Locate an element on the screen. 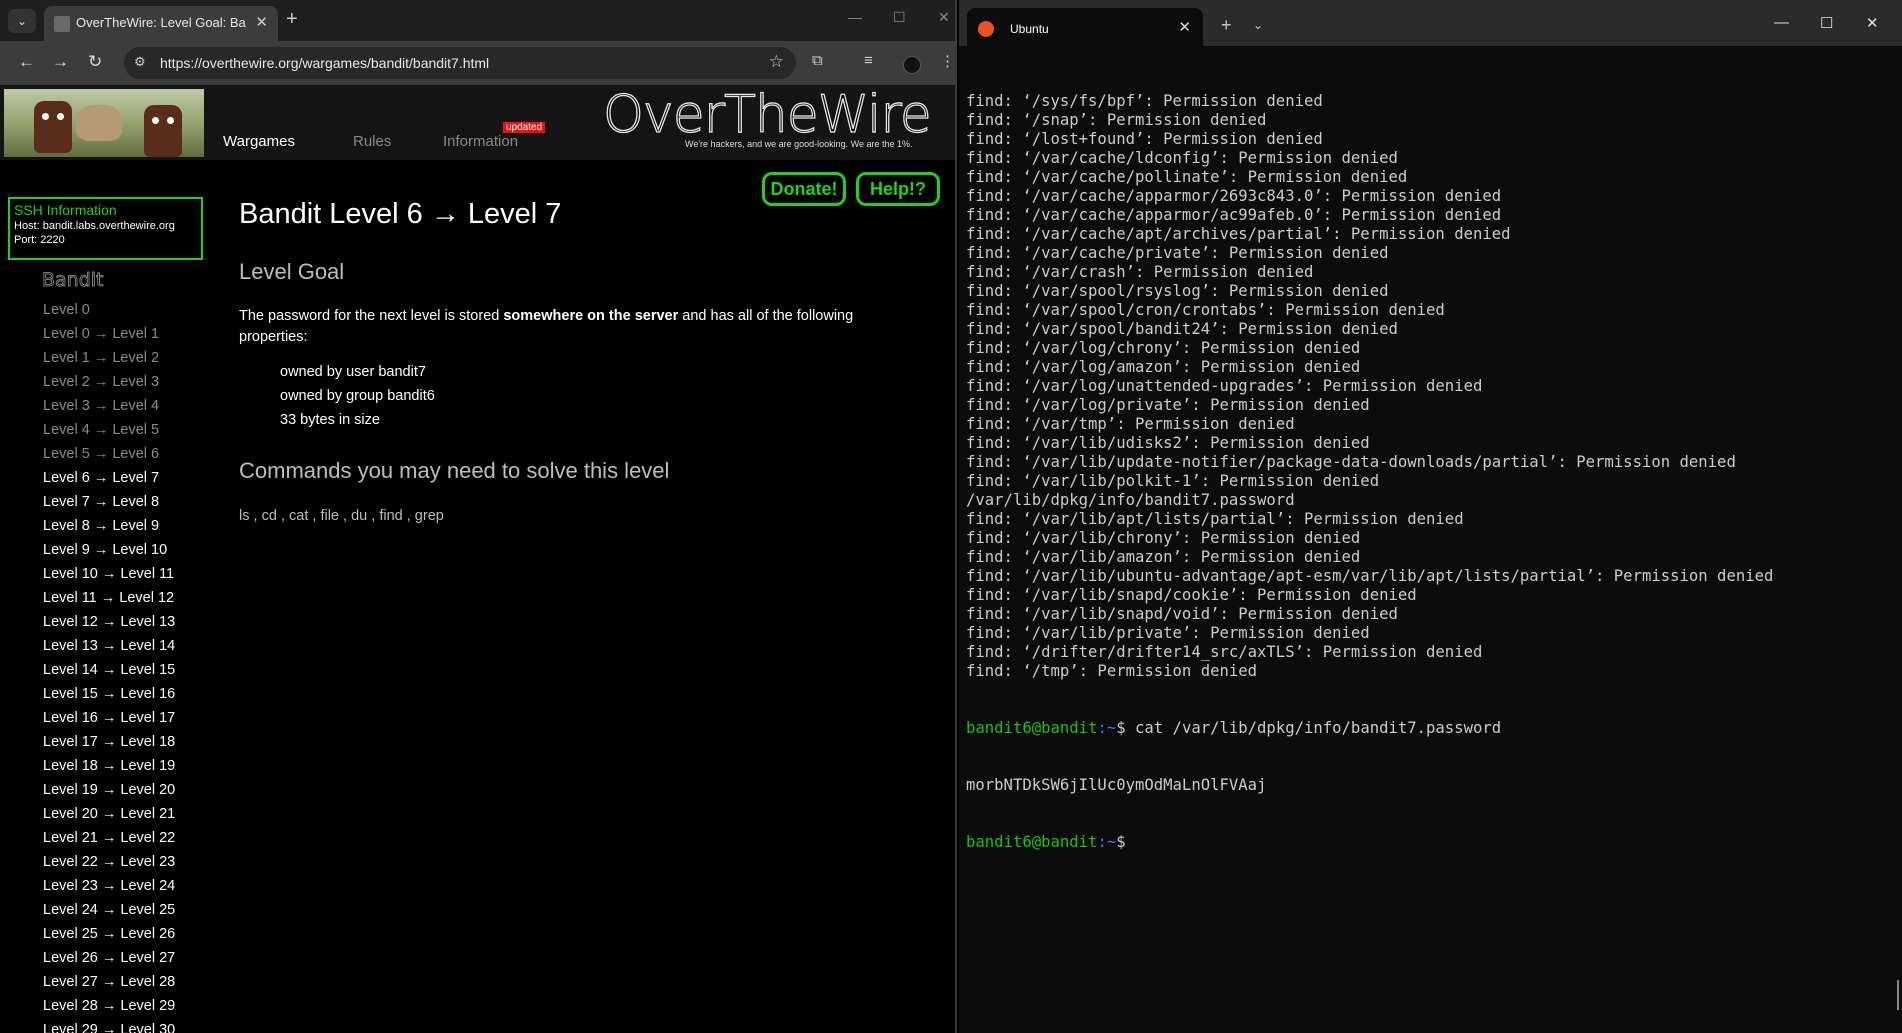 This screenshot has height=1033, width=1902. nav-wargames: Wargames is located at coordinates (259, 141).